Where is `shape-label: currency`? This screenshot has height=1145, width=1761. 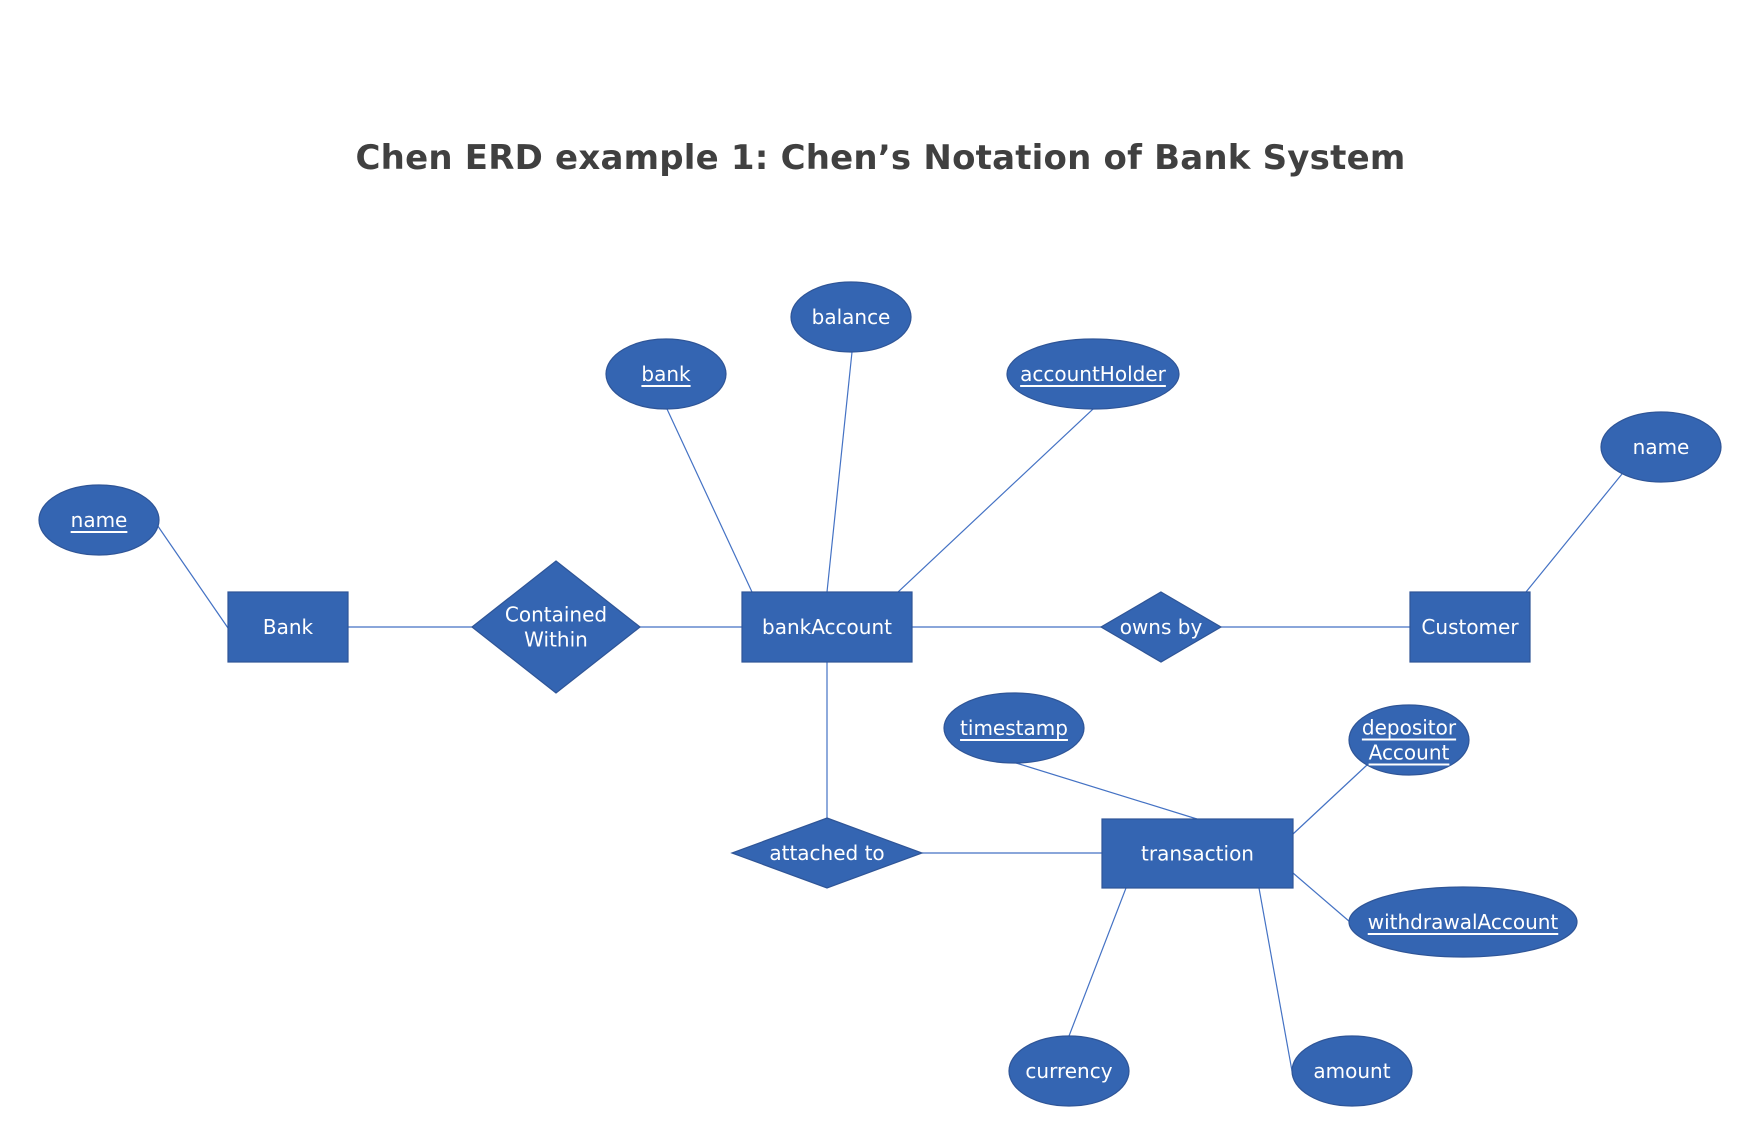
shape-label: currency is located at coordinates (1068, 1071).